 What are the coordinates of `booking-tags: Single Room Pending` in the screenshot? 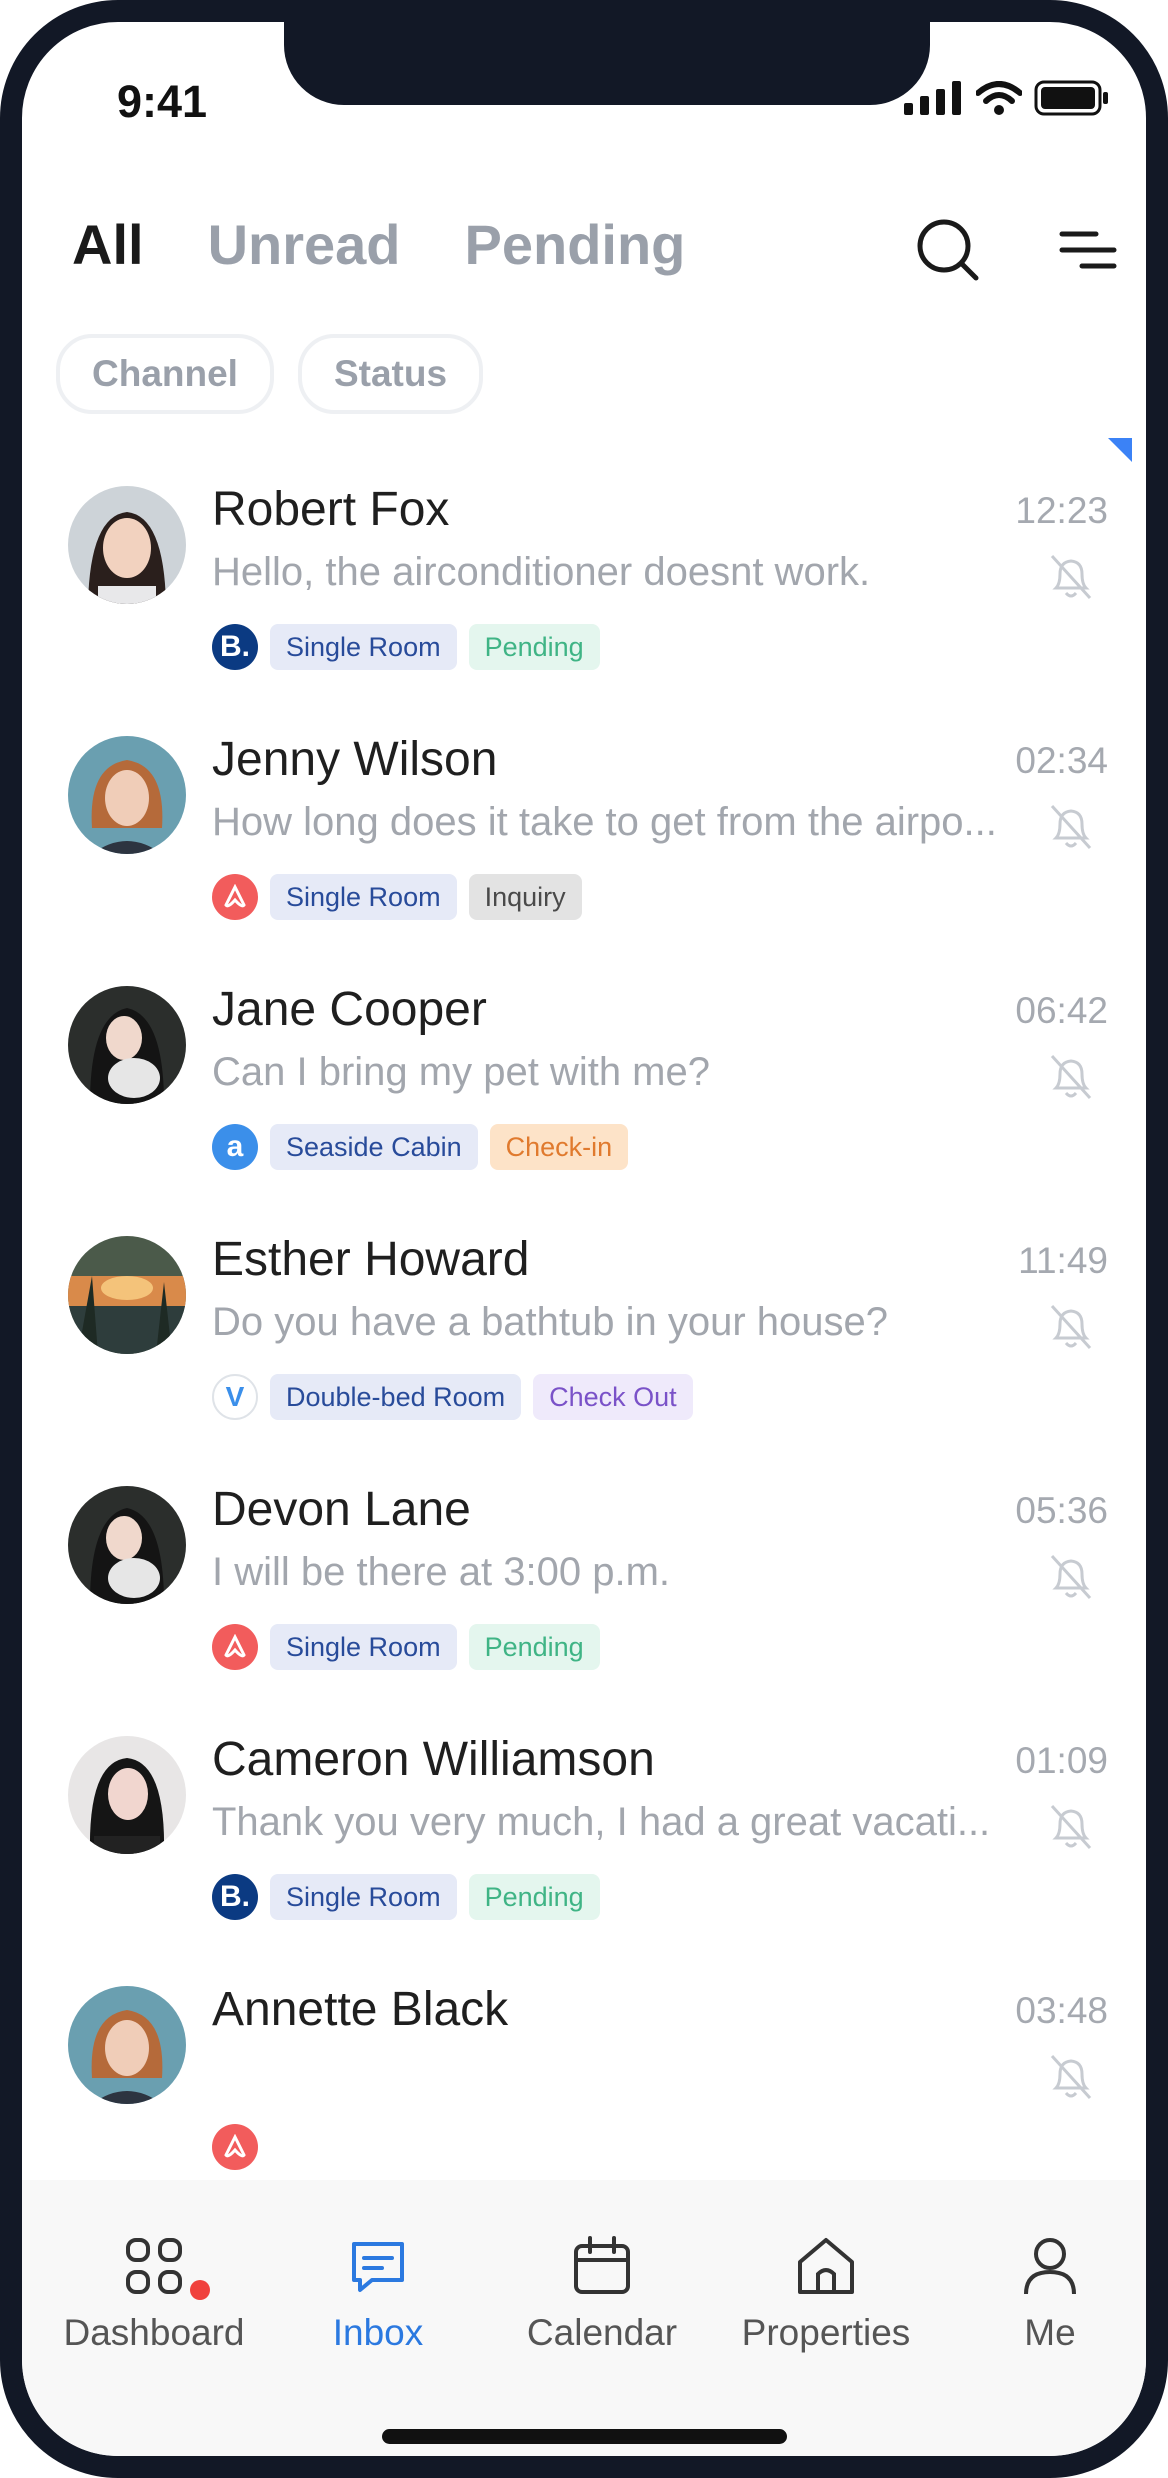 It's located at (406, 1647).